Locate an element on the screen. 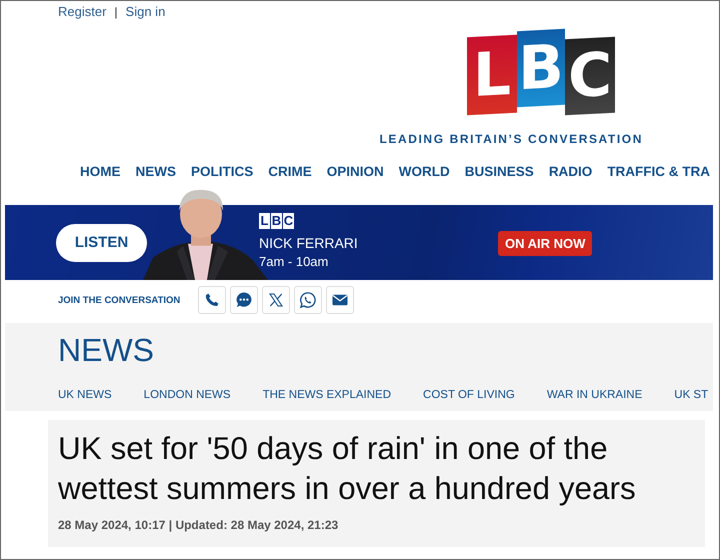 The image size is (720, 560). subnav-link: COST OF LIVING is located at coordinates (469, 395).